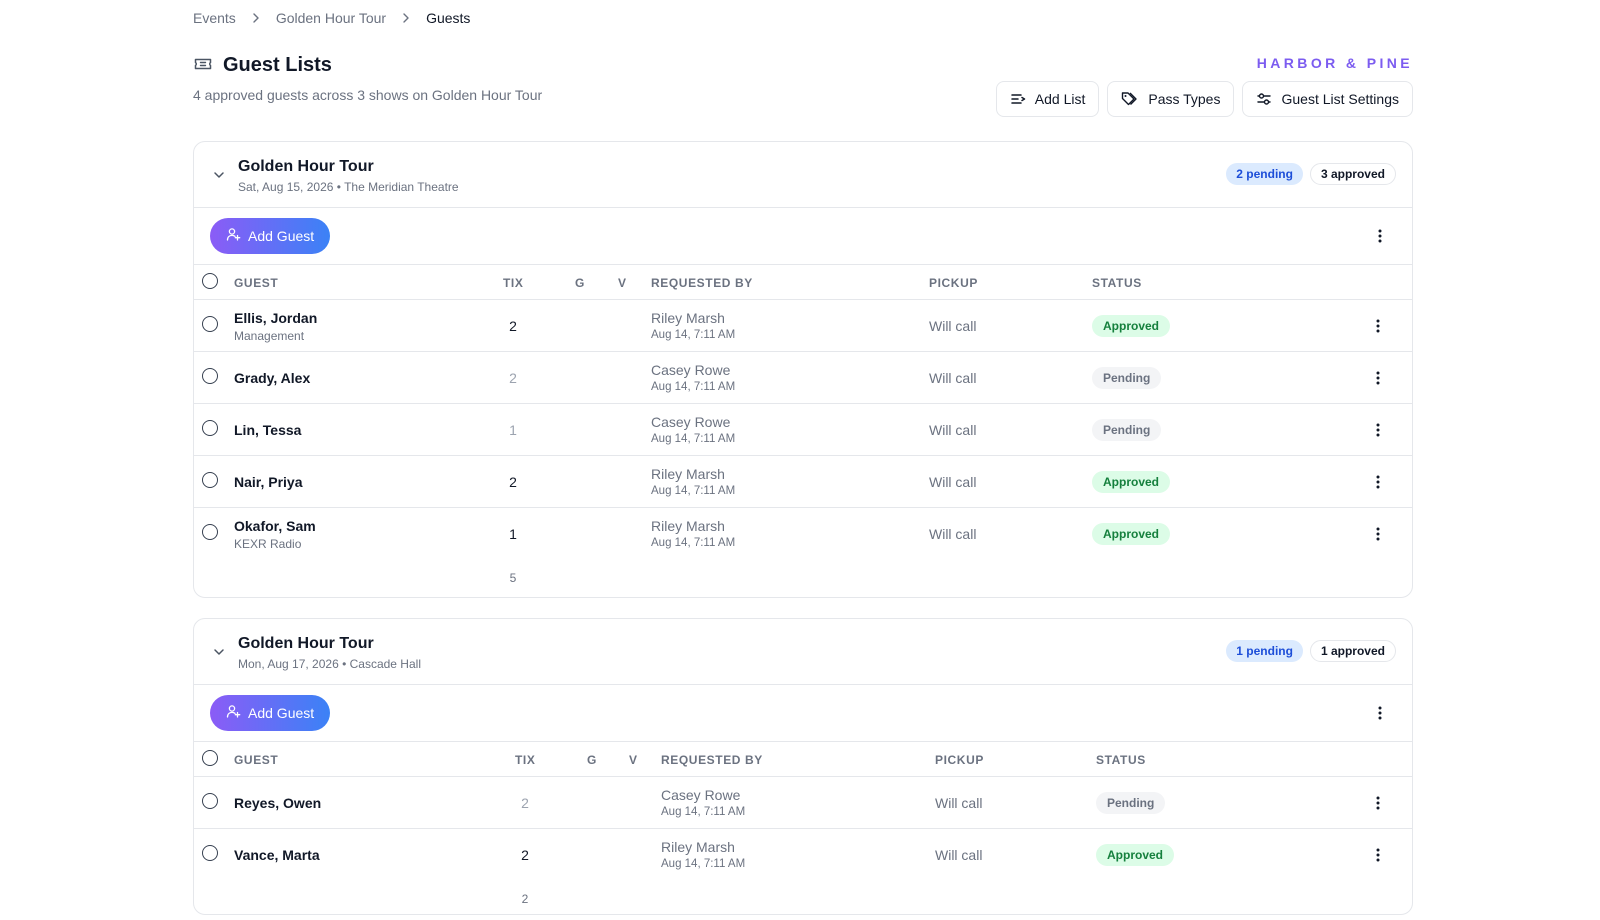 The width and height of the screenshot is (1600, 920). What do you see at coordinates (348, 187) in the screenshot?
I see `show-date-venue: Sat, Aug 15, 2026 • The Meridian Theatre` at bounding box center [348, 187].